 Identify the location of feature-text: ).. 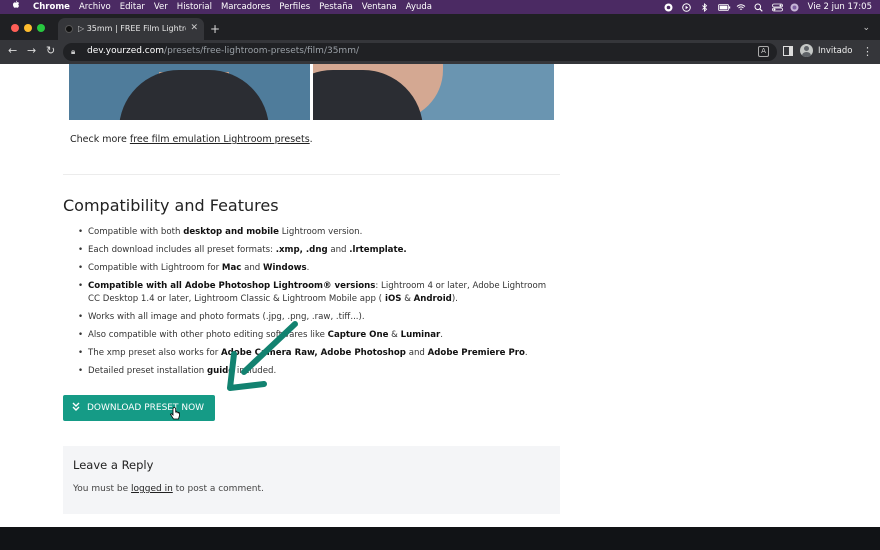
(454, 299).